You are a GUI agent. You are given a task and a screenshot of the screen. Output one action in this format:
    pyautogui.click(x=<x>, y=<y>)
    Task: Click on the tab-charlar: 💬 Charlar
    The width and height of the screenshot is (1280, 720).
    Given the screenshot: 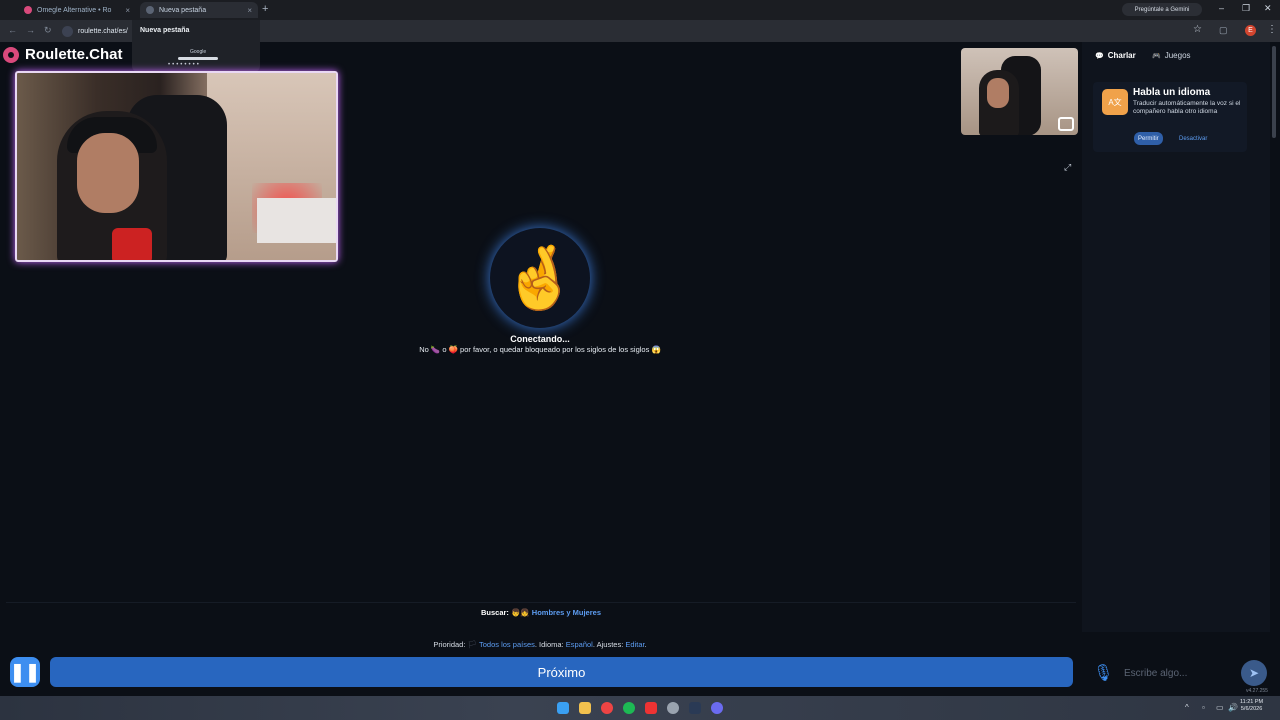 What is the action you would take?
    pyautogui.click(x=1115, y=55)
    